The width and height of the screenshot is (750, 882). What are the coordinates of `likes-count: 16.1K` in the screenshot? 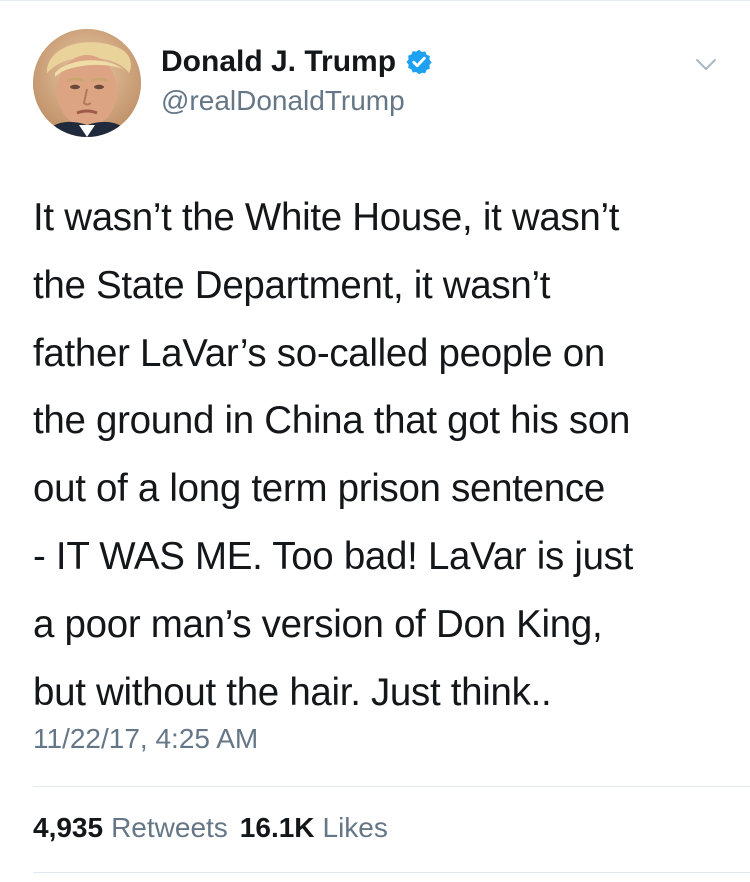 It's located at (277, 827).